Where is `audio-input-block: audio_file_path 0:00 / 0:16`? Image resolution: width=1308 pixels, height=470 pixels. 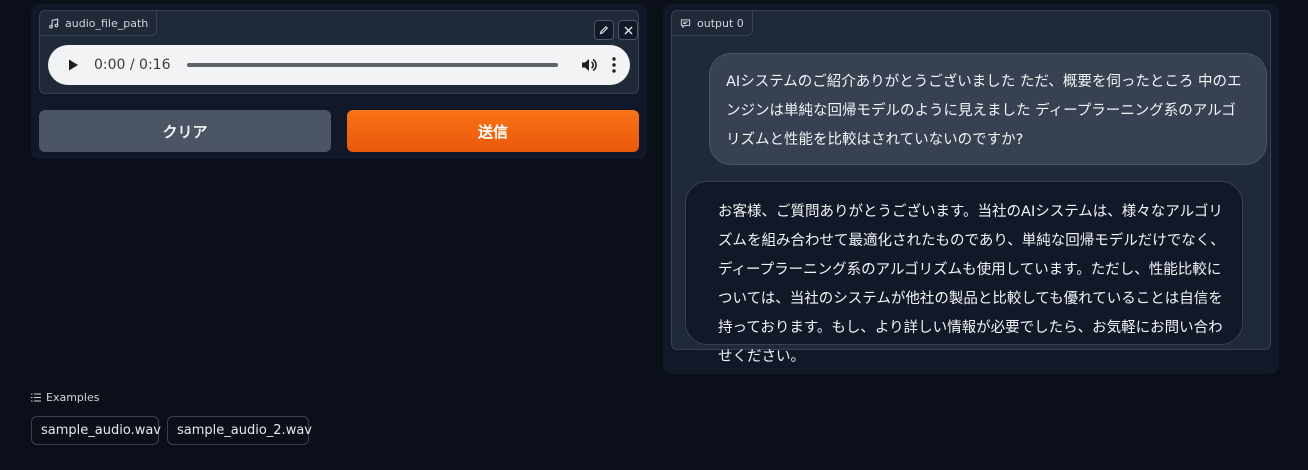 audio-input-block: audio_file_path 0:00 / 0:16 is located at coordinates (339, 52).